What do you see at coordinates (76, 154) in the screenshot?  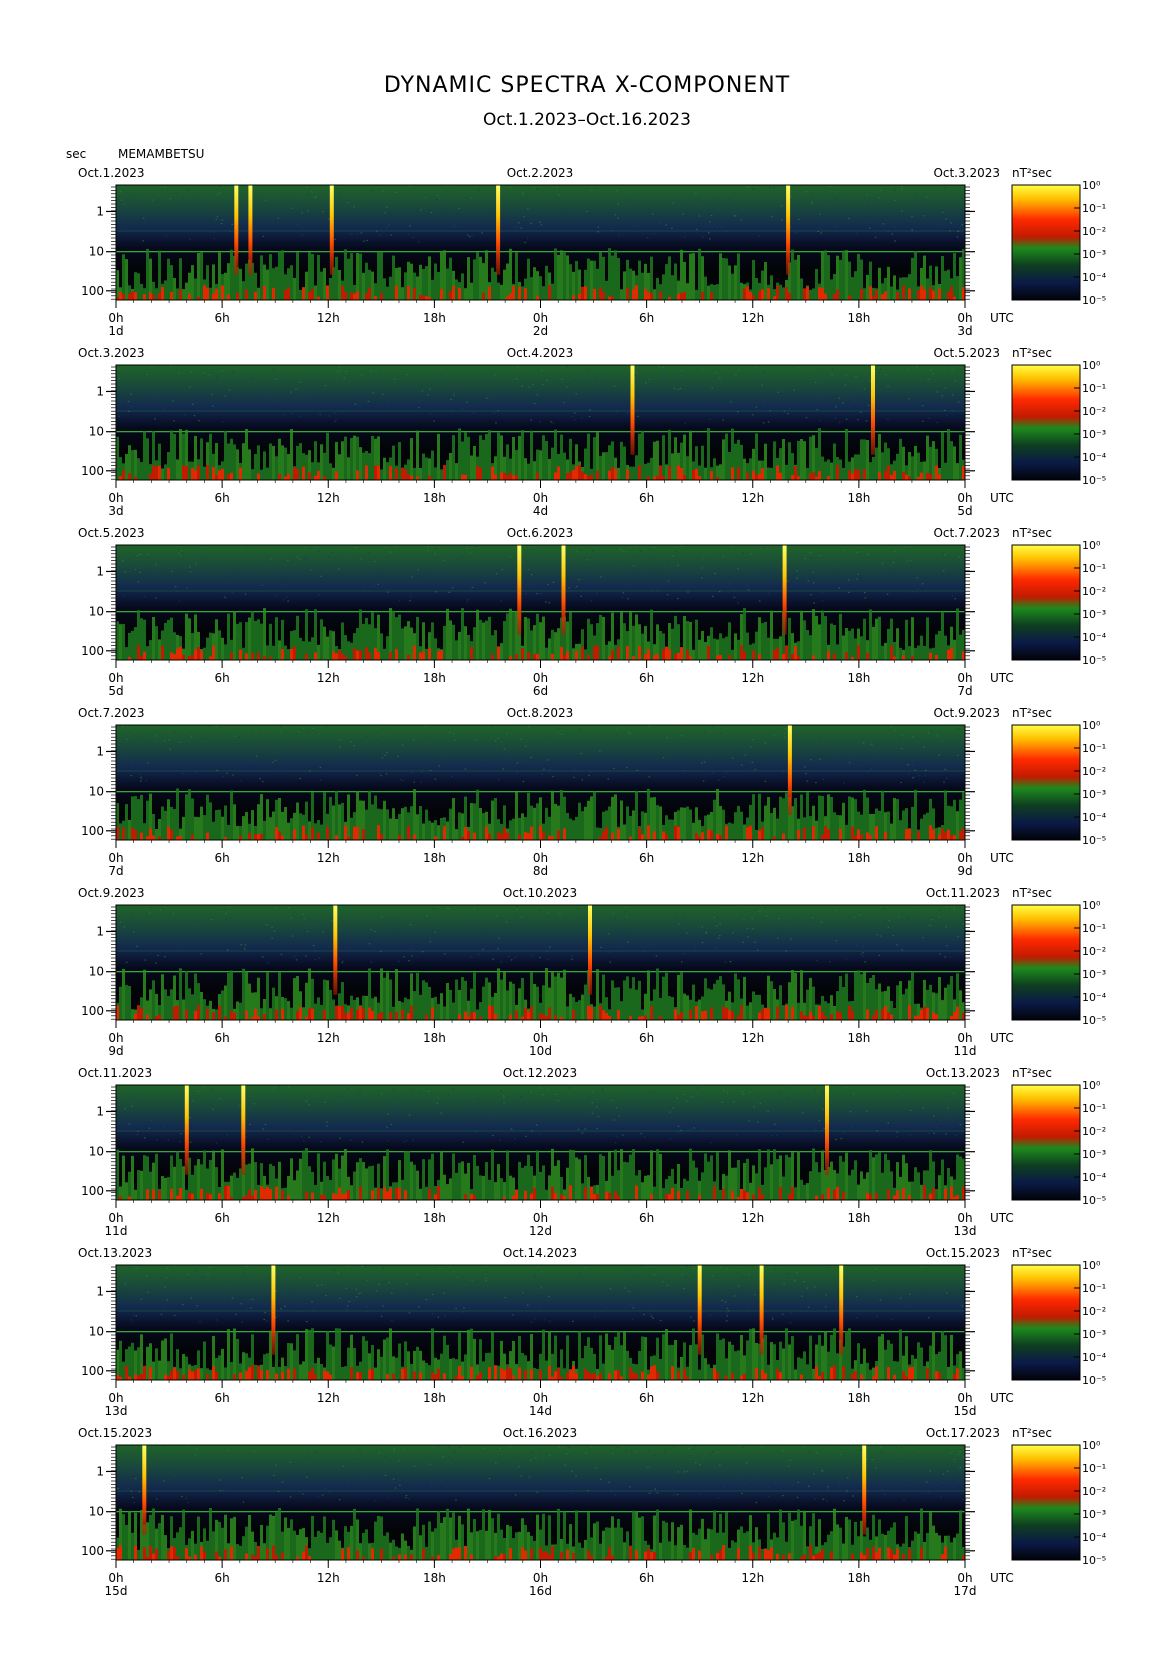 I see `y-unit-label: sec` at bounding box center [76, 154].